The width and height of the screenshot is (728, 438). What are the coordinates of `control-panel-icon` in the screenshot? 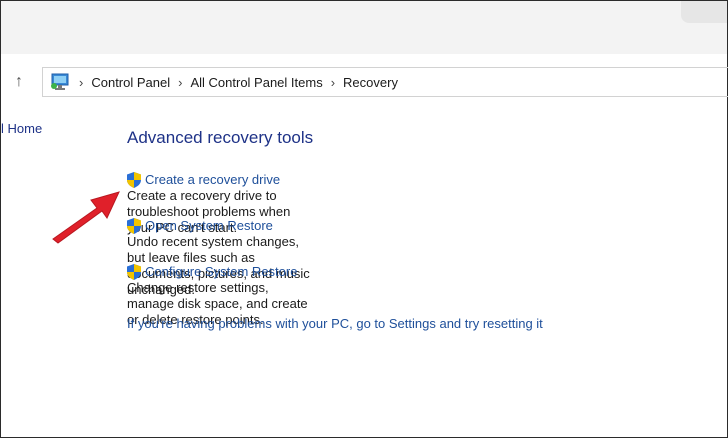 It's located at (60, 82).